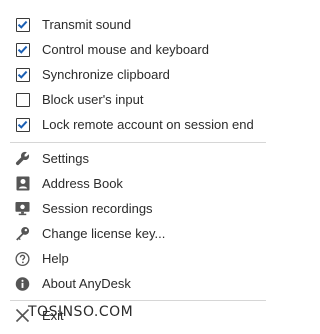 This screenshot has width=320, height=334. Describe the element at coordinates (22, 283) in the screenshot. I see `info-circle-icon` at that location.